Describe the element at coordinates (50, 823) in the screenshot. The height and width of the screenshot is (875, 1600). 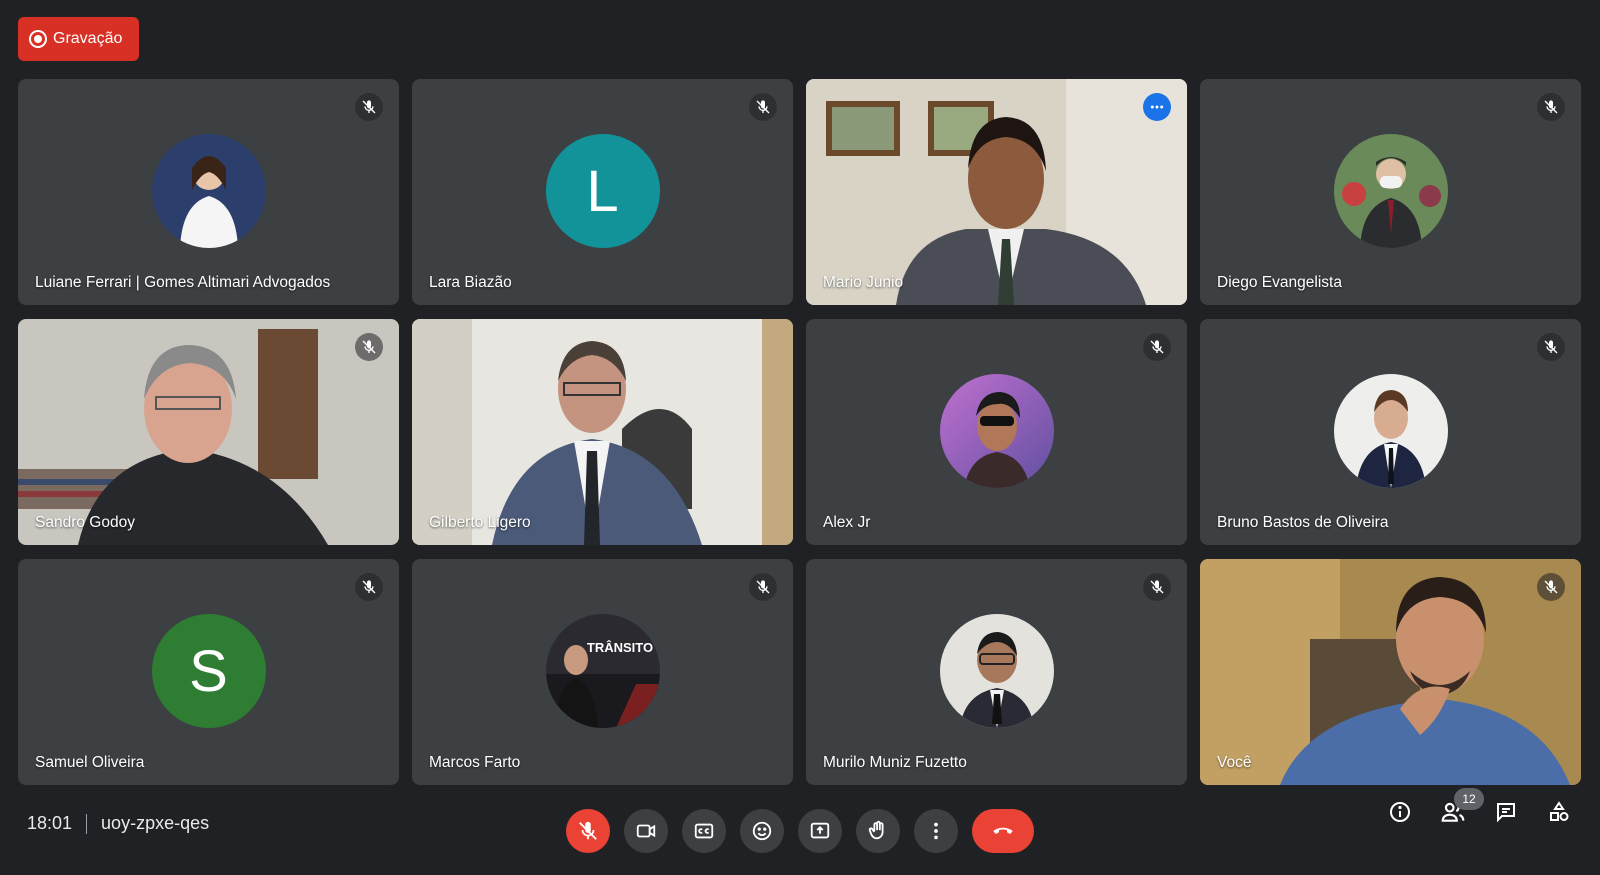
I see `meeting-time: 18:01` at that location.